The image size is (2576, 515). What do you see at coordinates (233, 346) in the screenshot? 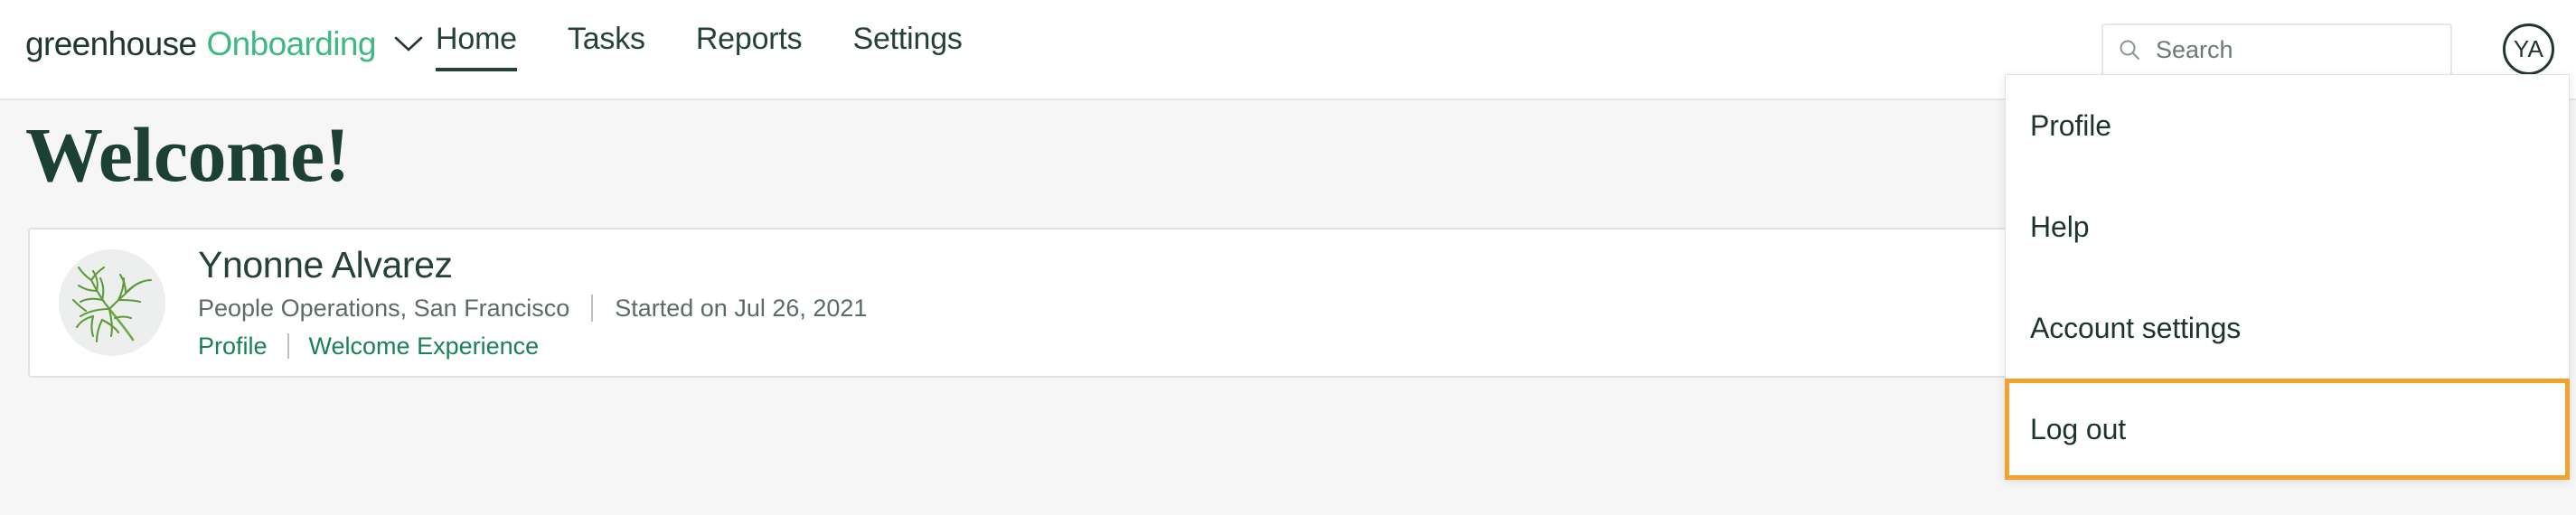
I see `employee-profile-link: Profile` at bounding box center [233, 346].